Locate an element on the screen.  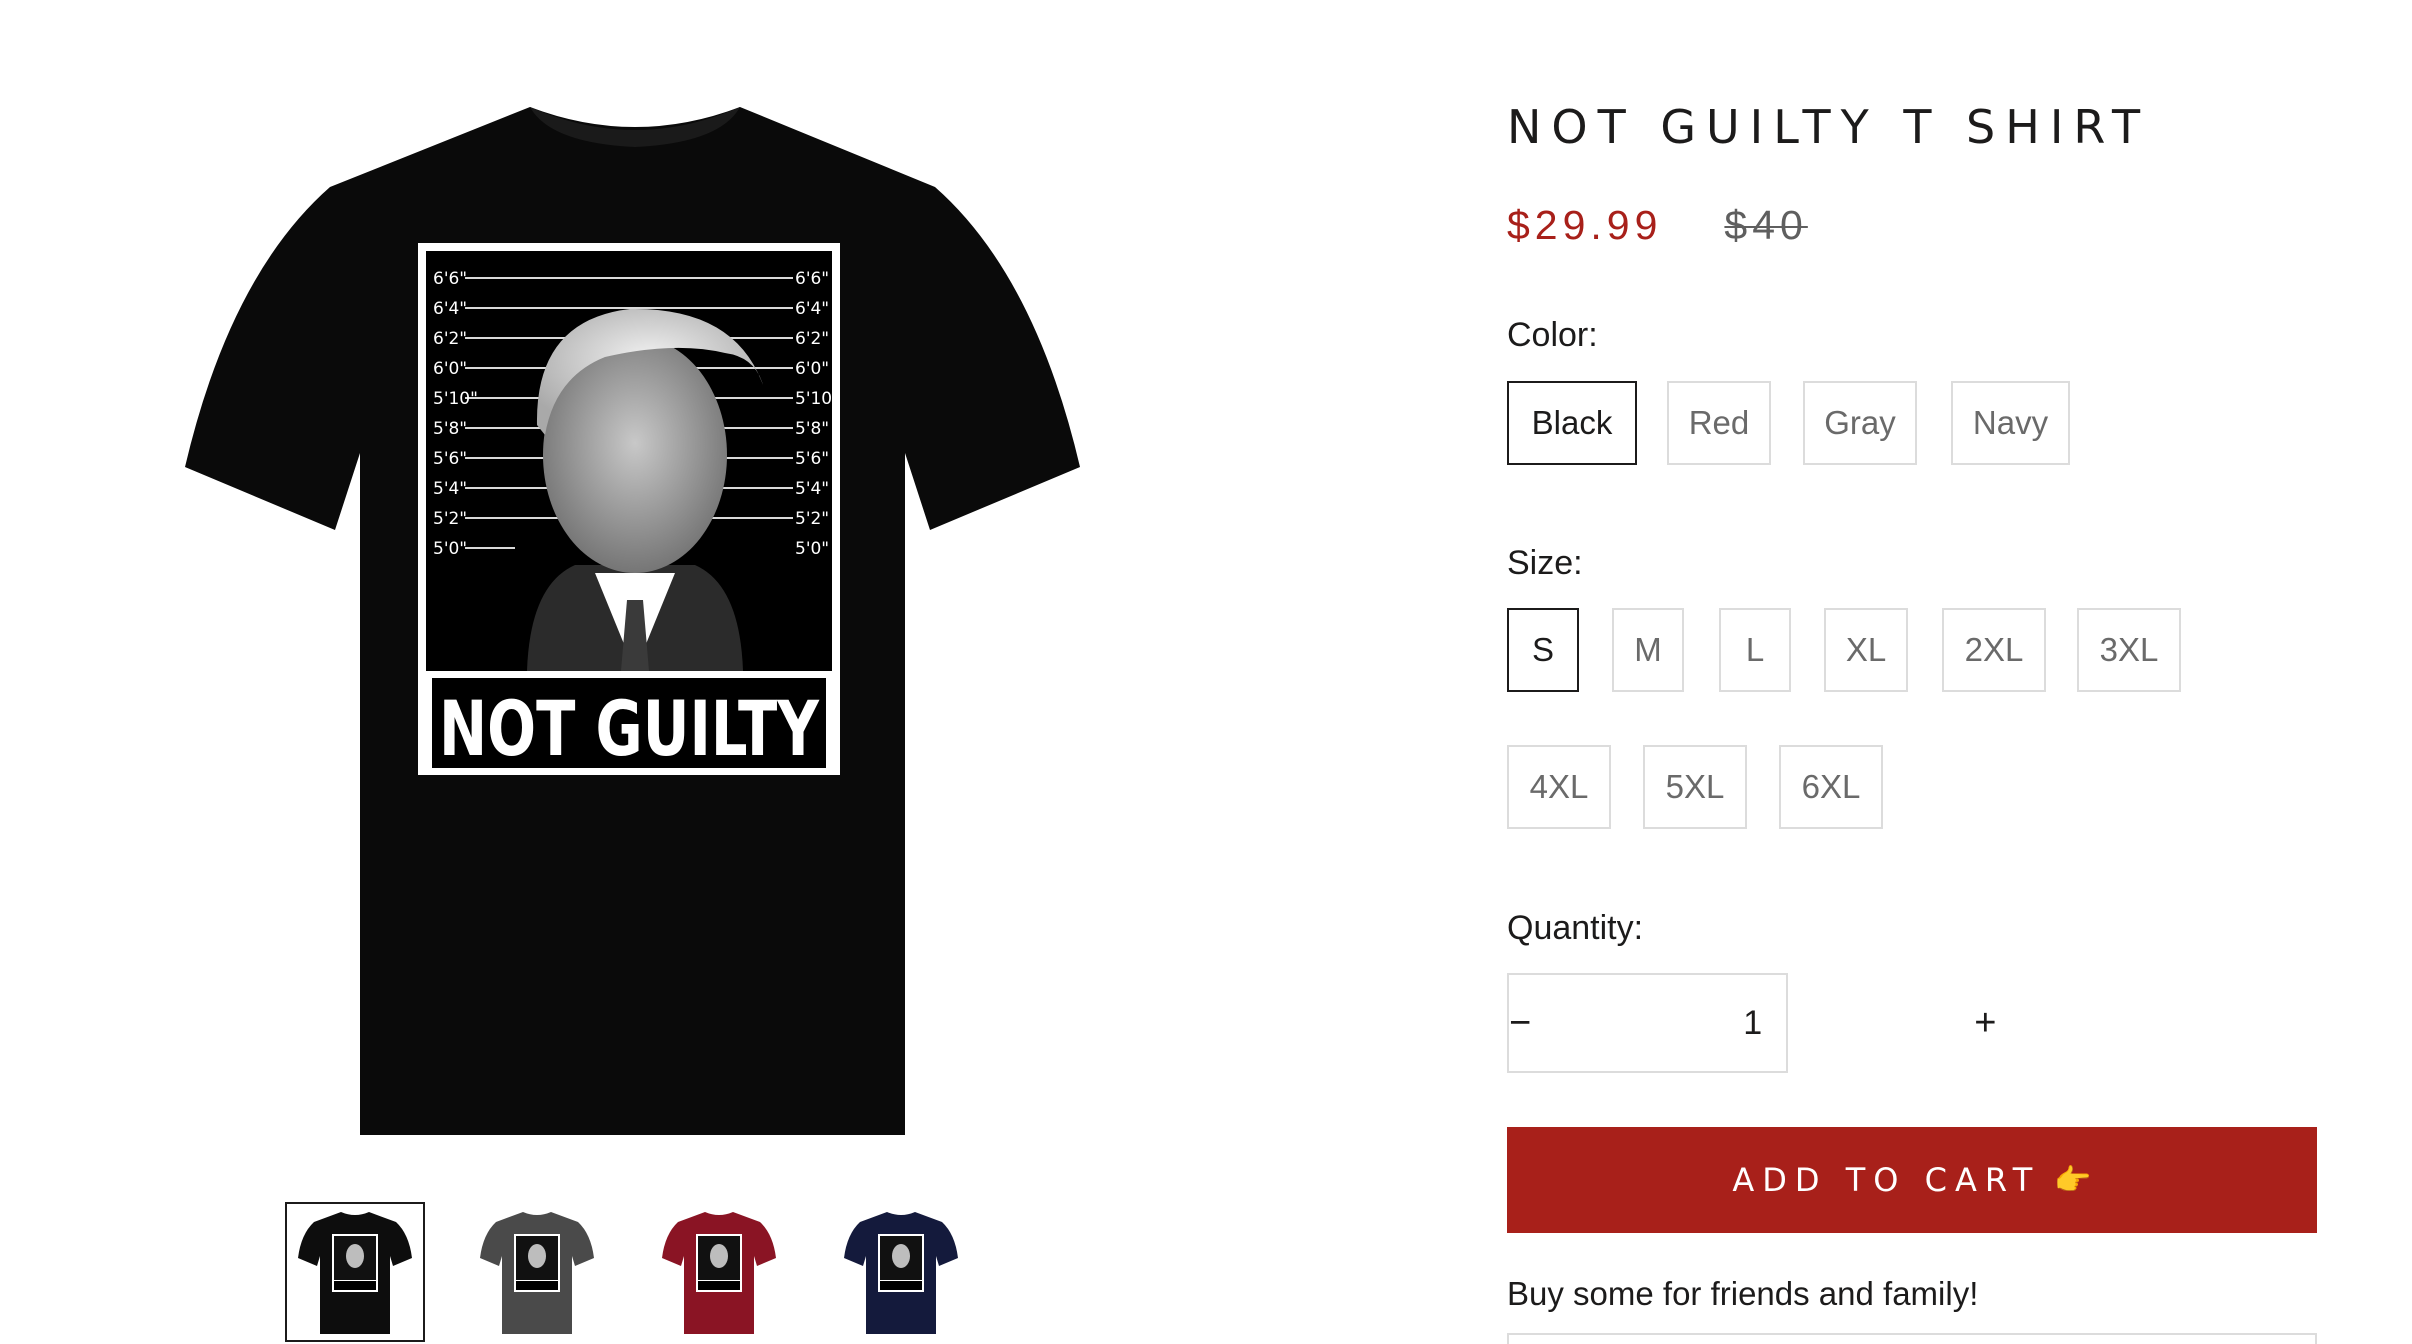
quantity-stepper: − + is located at coordinates (1751, 1023).